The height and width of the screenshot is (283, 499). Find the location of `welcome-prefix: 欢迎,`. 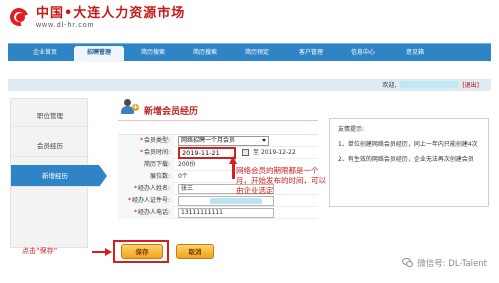

welcome-prefix: 欢迎, is located at coordinates (389, 85).